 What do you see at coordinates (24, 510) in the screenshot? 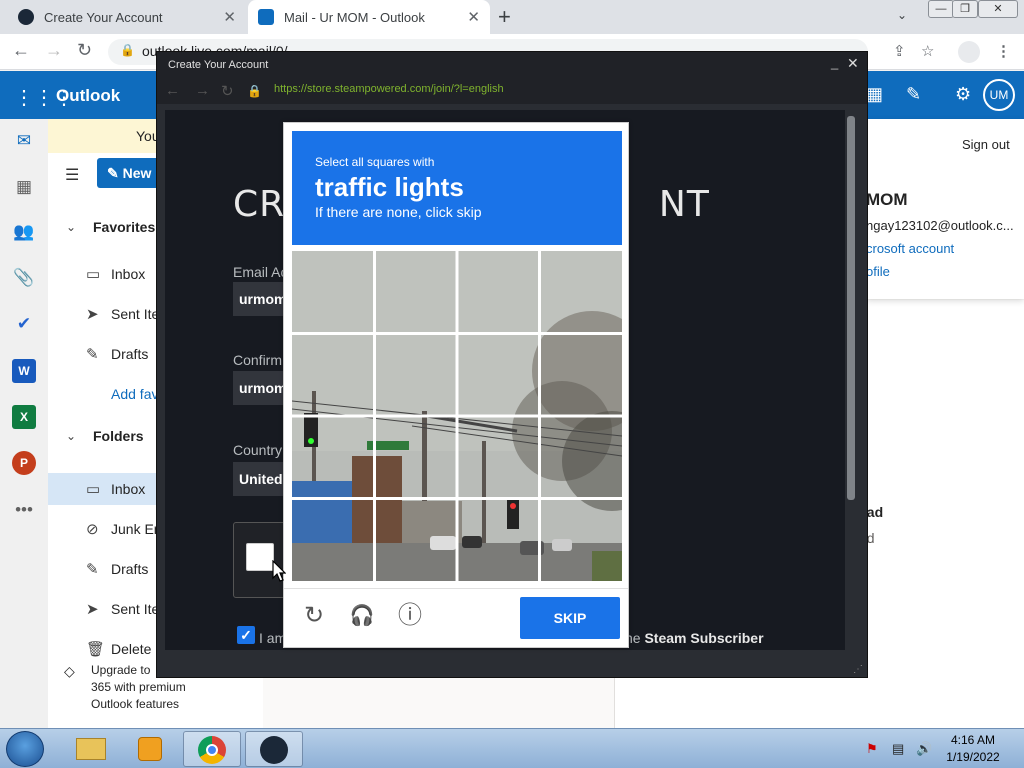
I see `more-apps-icon: •••` at bounding box center [24, 510].